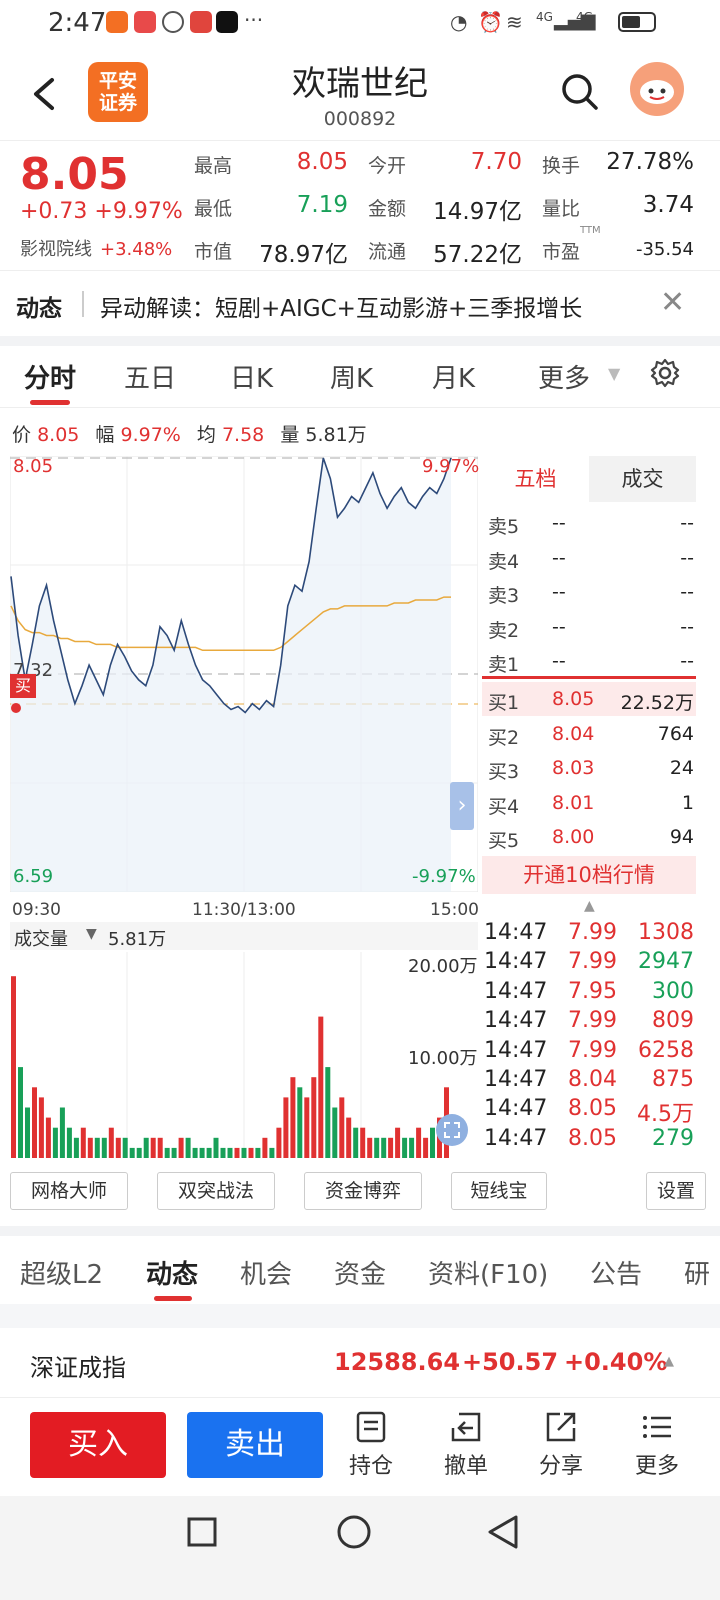 This screenshot has height=1600, width=720. I want to click on fullscreen-icon, so click(452, 1130).